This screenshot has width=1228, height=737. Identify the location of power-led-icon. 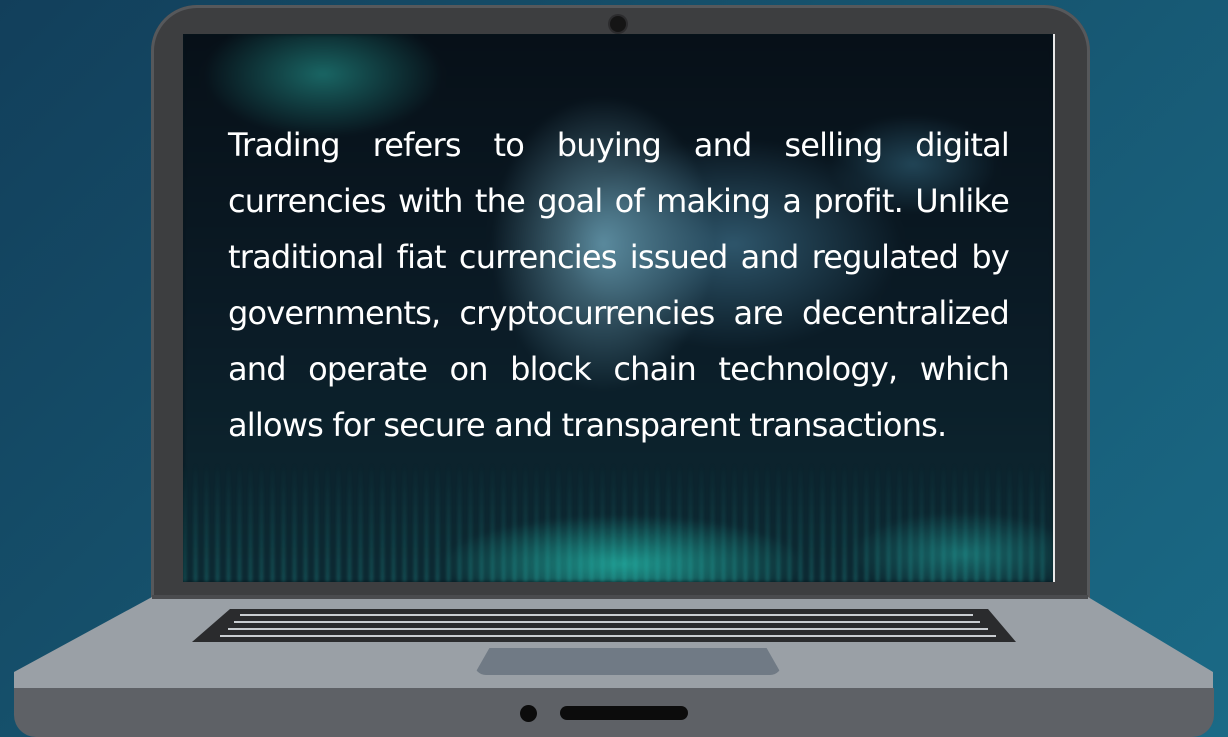
(528, 713).